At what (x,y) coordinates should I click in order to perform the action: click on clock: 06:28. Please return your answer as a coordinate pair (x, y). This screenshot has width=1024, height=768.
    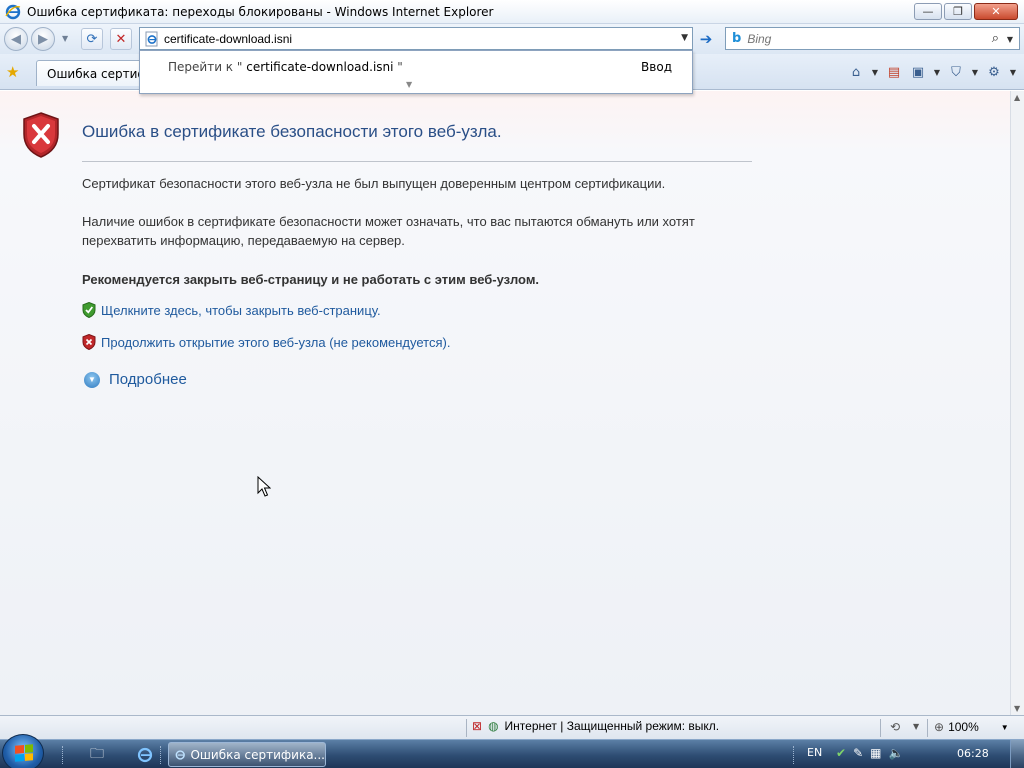
    Looking at the image, I should click on (973, 753).